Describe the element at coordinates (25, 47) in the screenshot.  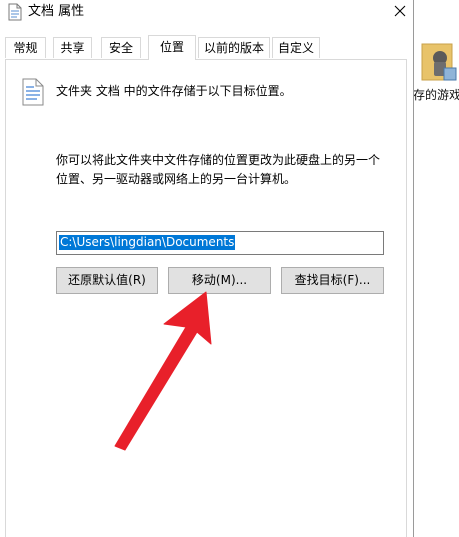
I see `tab-general: 常规` at that location.